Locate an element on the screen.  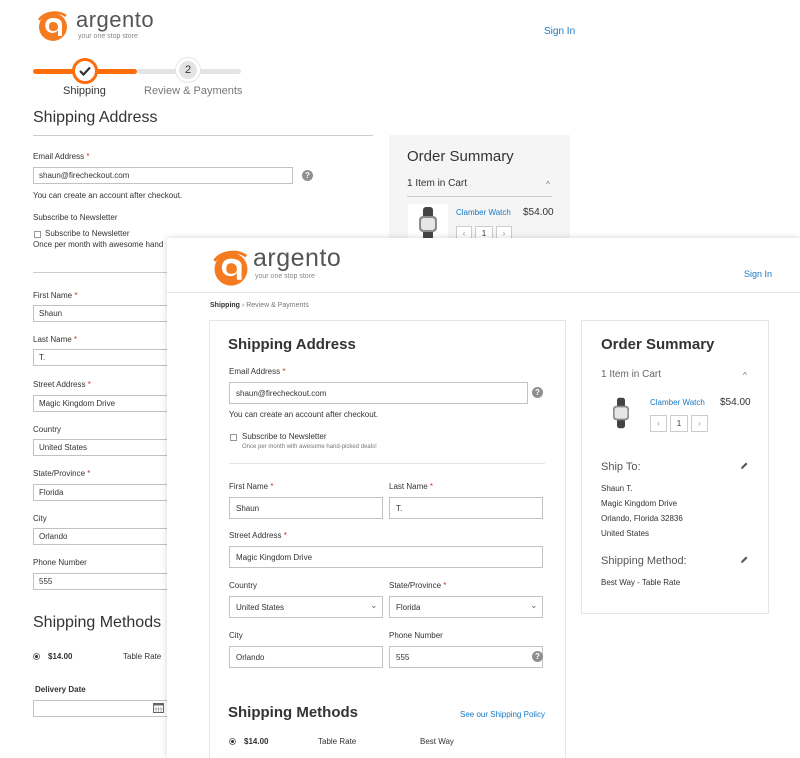
shipping-method-price: $14.00 is located at coordinates (60, 656).